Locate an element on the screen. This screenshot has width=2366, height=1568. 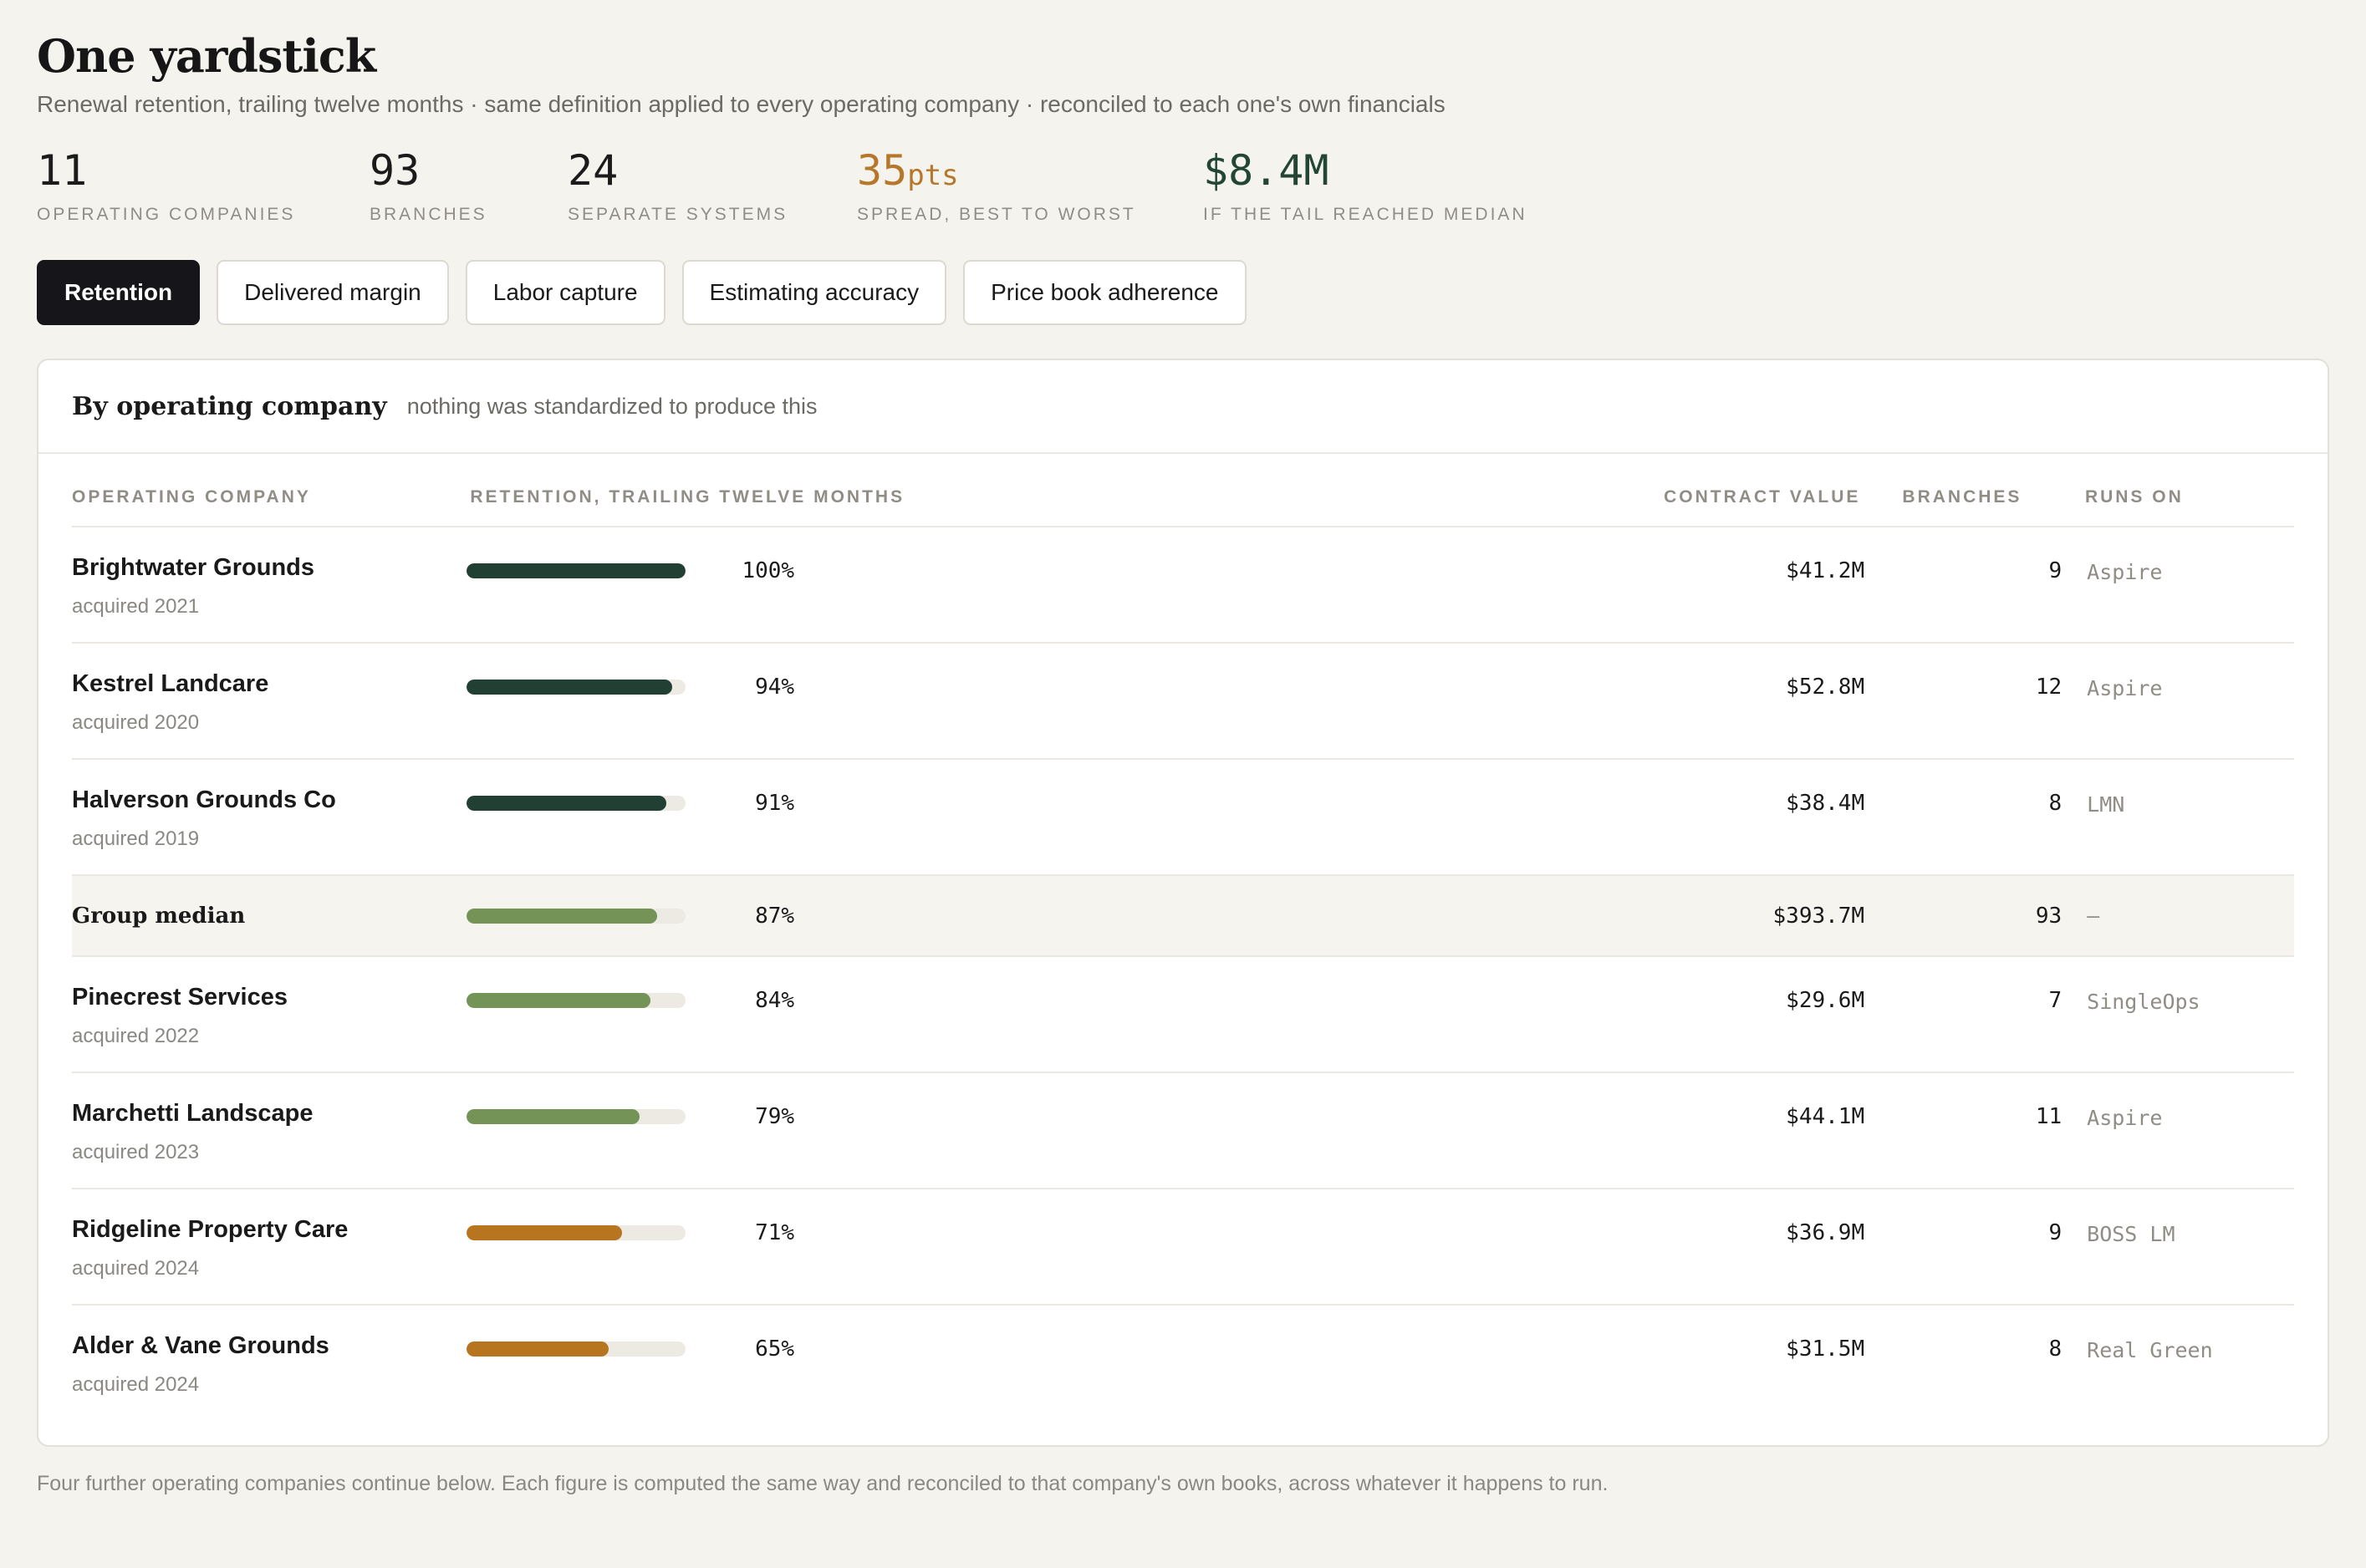
stat-value: 93 is located at coordinates (395, 171).